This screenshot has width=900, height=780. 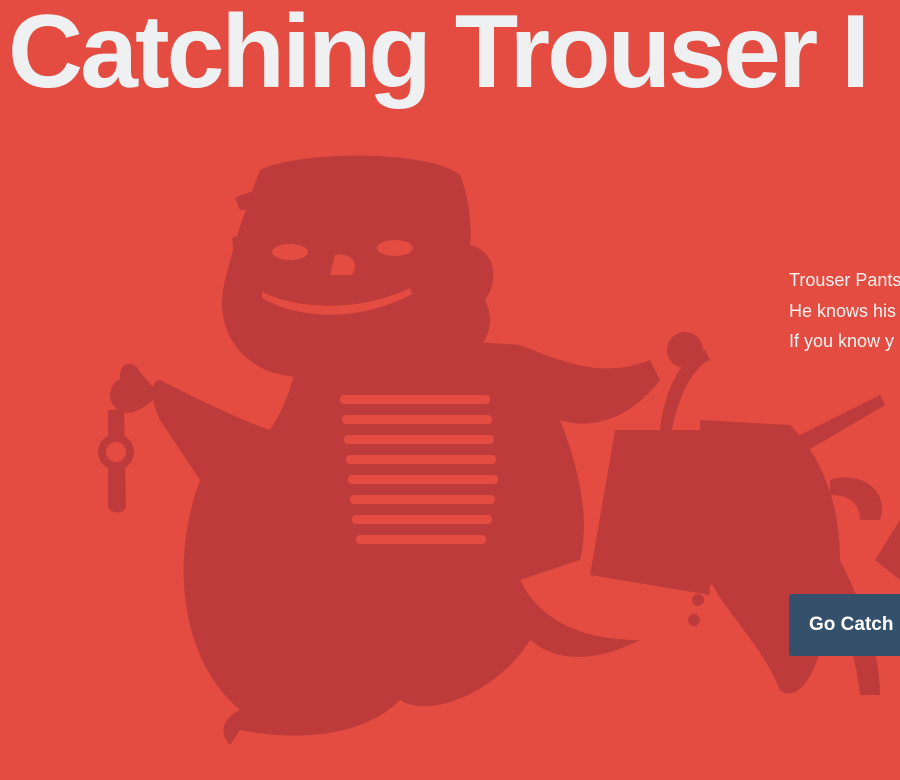 I want to click on tagline-line: Trouser Pants, so click(x=844, y=280).